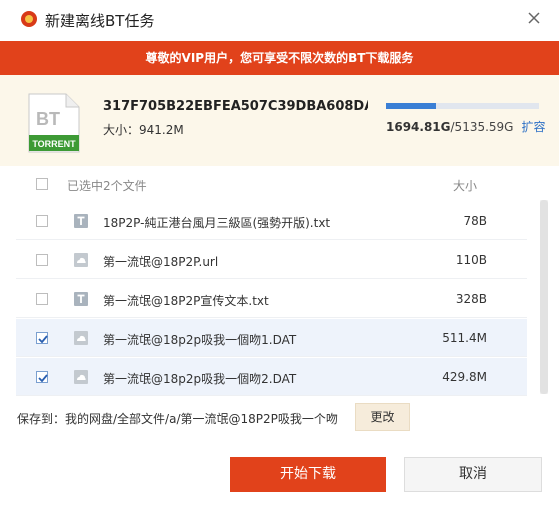  I want to click on start-download-button: 开始下载, so click(308, 474).